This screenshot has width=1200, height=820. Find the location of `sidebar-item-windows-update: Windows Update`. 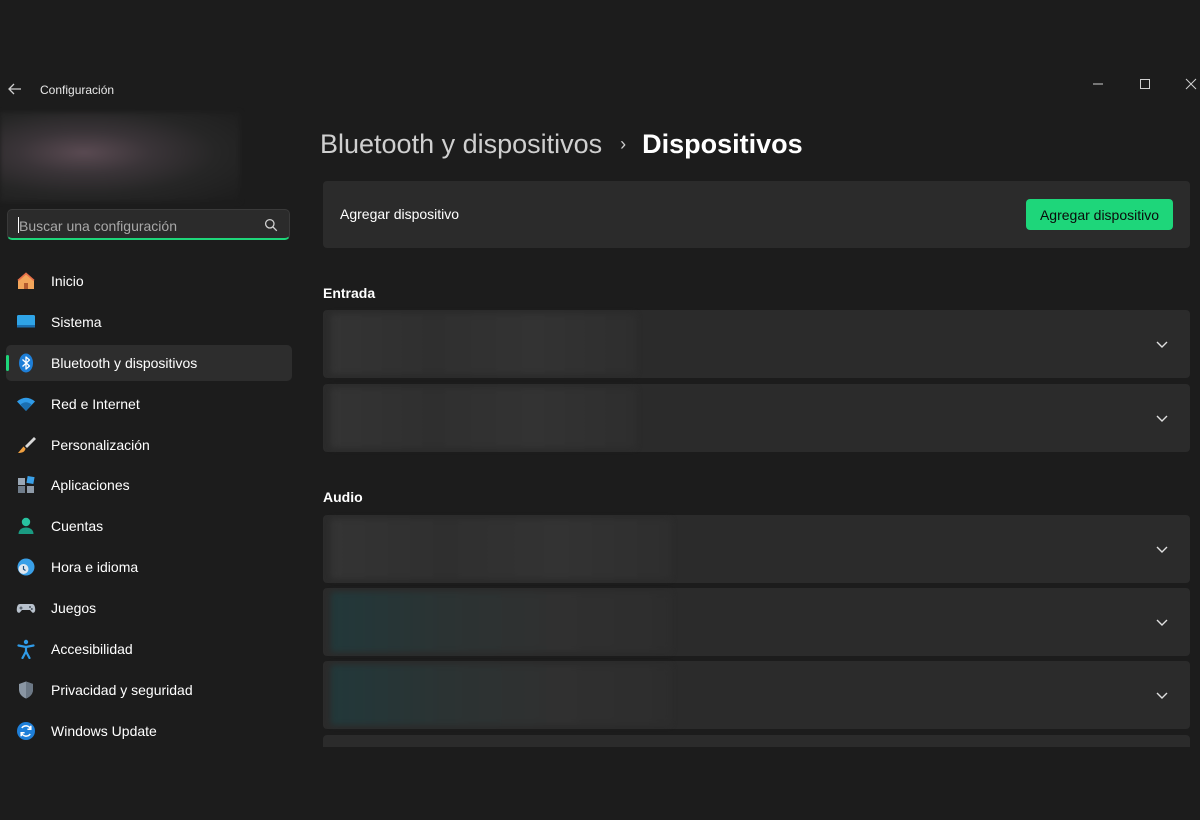

sidebar-item-windows-update: Windows Update is located at coordinates (149, 731).